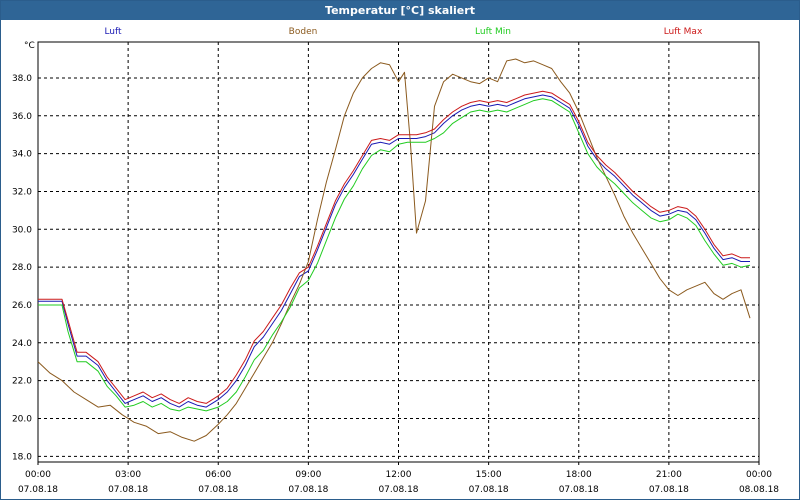 This screenshot has height=500, width=800. I want to click on y-tick-label: 28.0, so click(22, 268).